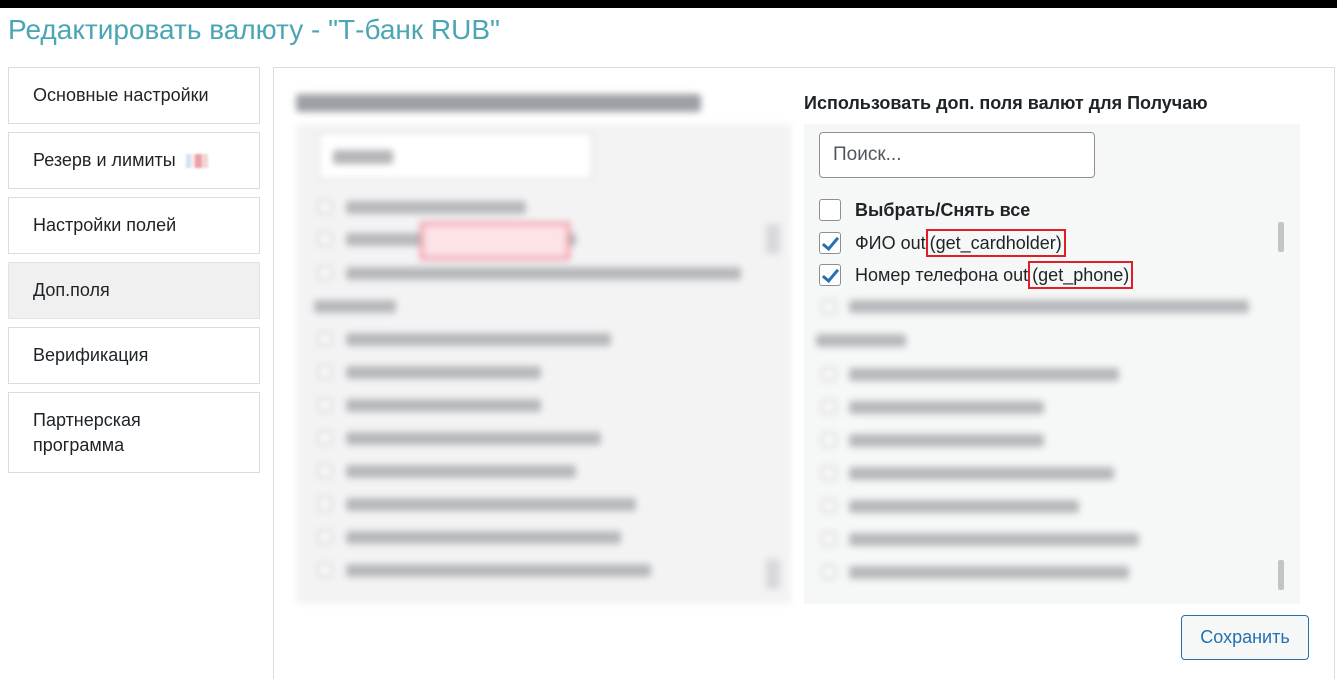 The height and width of the screenshot is (679, 1337). Describe the element at coordinates (495, 241) in the screenshot. I see `blurred-highlight-box` at that location.